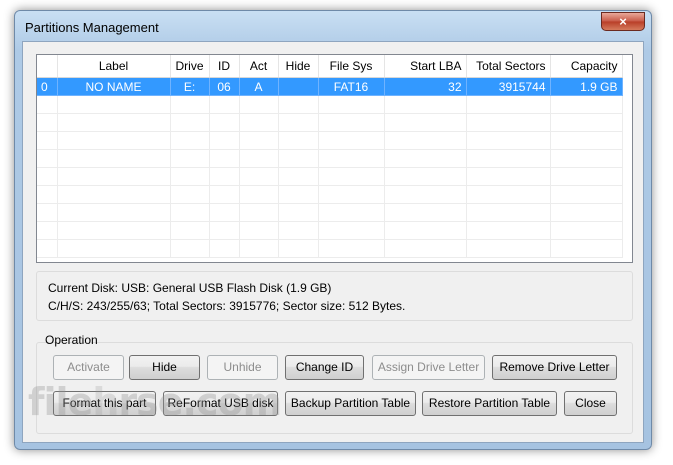 This screenshot has width=673, height=465. I want to click on column-header-drive: Drive, so click(190, 66).